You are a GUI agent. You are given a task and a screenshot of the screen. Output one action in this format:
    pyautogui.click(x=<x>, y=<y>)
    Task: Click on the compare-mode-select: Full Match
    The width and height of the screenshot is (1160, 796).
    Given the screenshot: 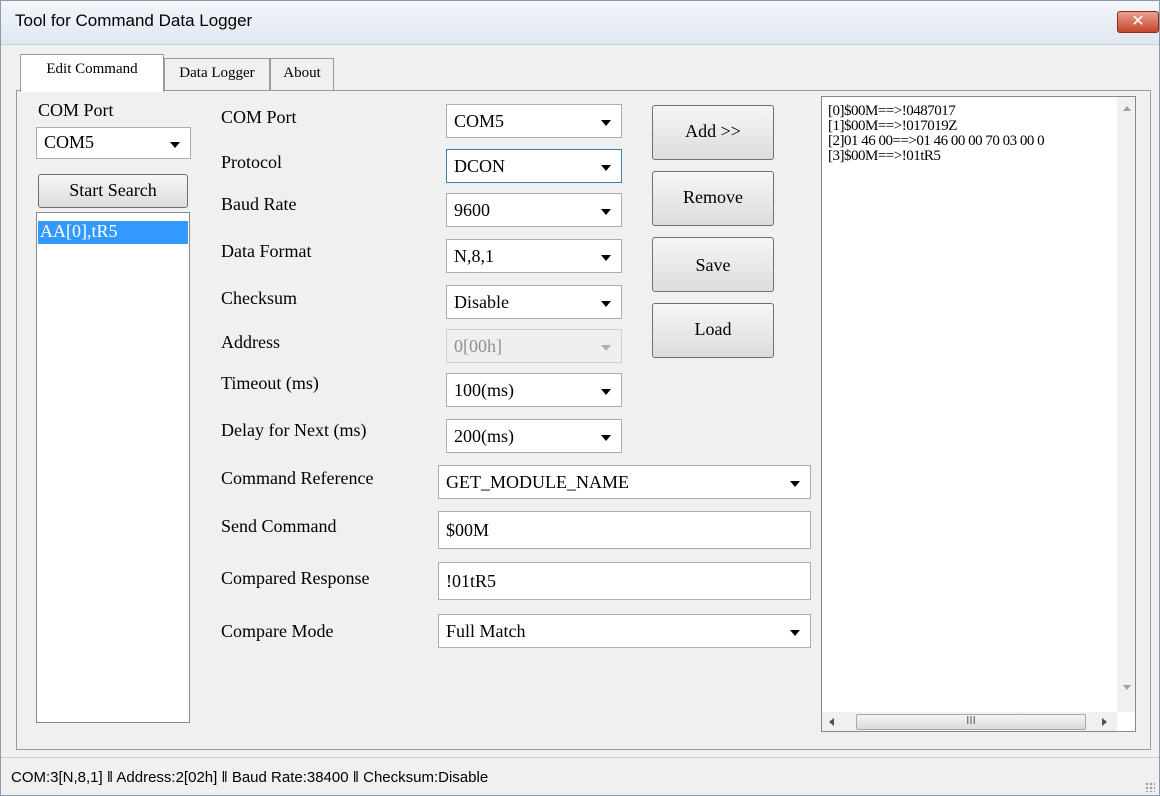 What is the action you would take?
    pyautogui.click(x=624, y=631)
    